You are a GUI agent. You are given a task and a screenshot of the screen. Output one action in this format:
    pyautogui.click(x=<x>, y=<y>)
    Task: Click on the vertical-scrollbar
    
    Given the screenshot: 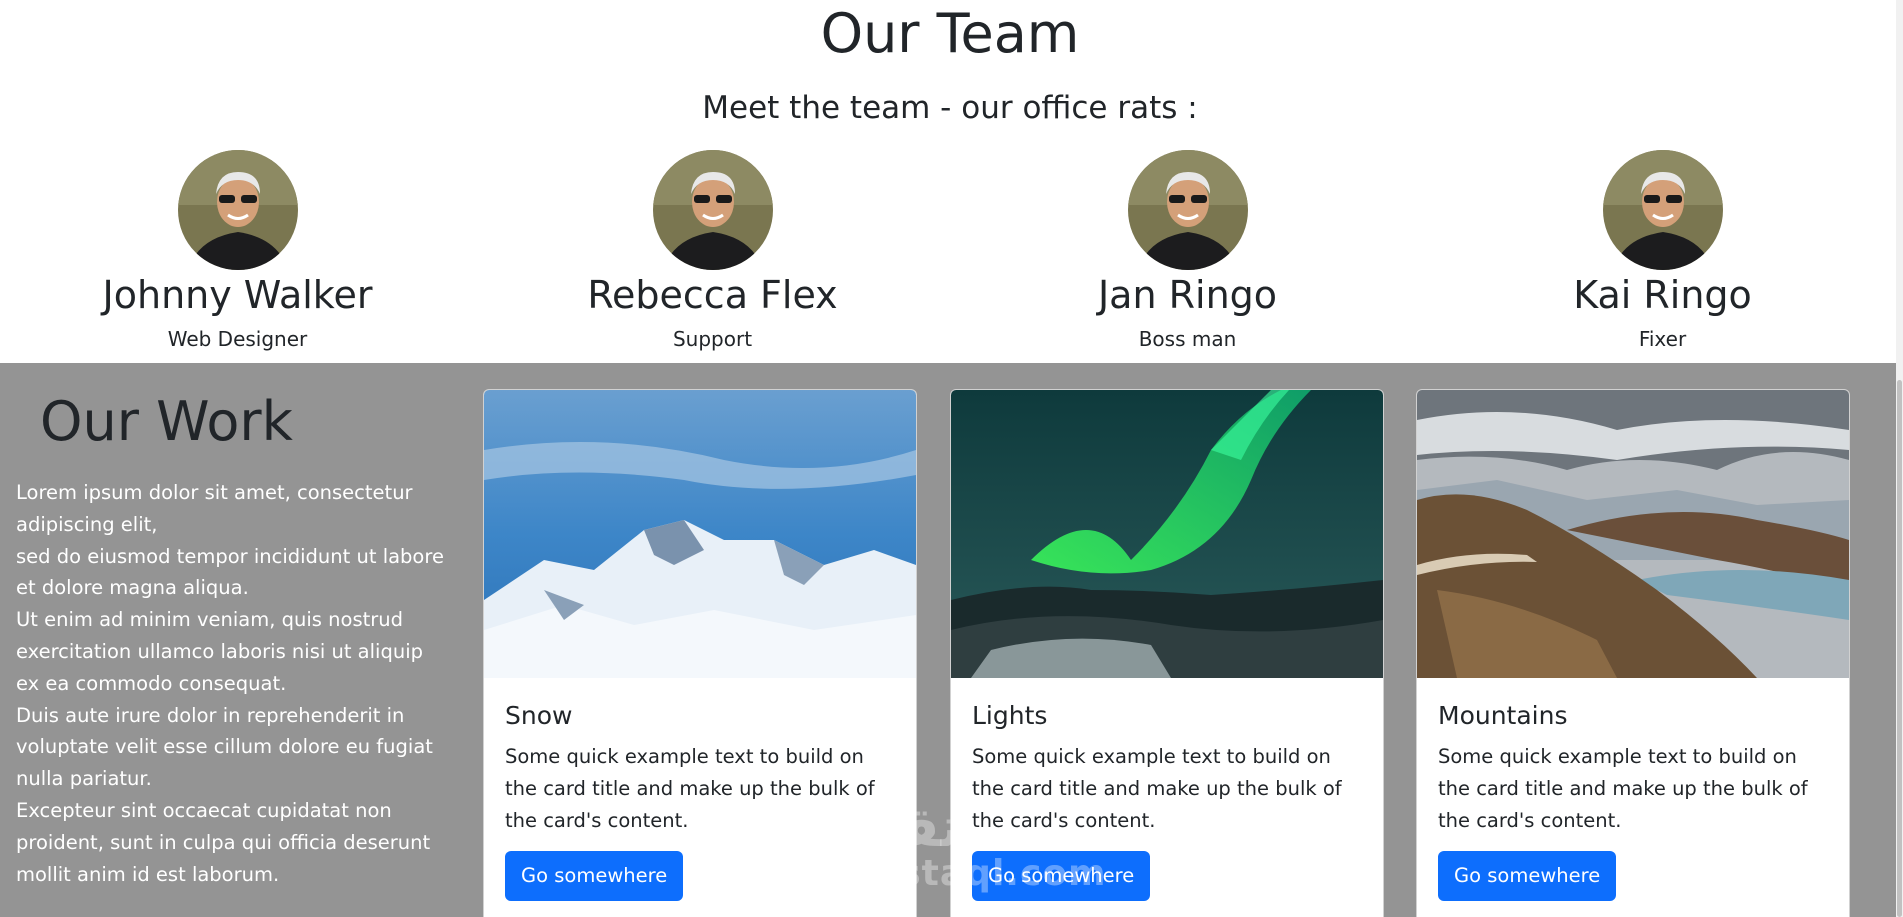 What is the action you would take?
    pyautogui.click(x=1899, y=458)
    